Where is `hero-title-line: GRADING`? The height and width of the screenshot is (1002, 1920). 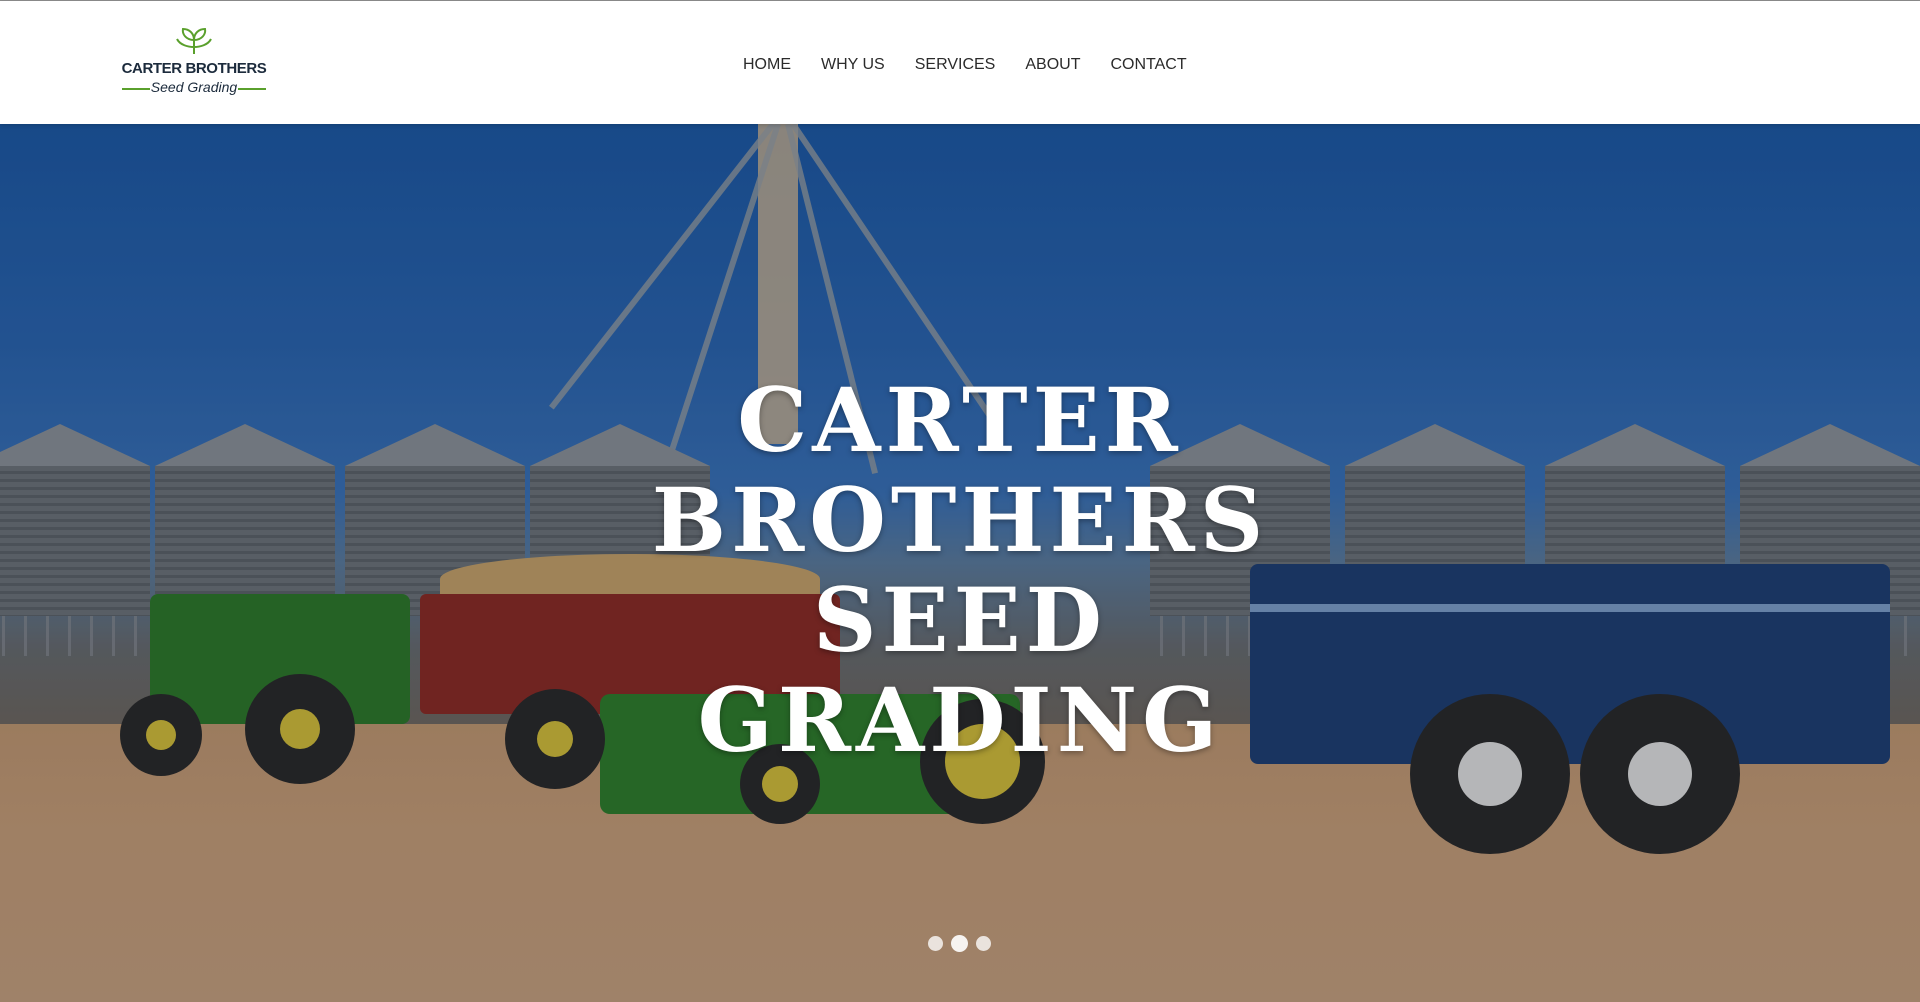 hero-title-line: GRADING is located at coordinates (960, 720).